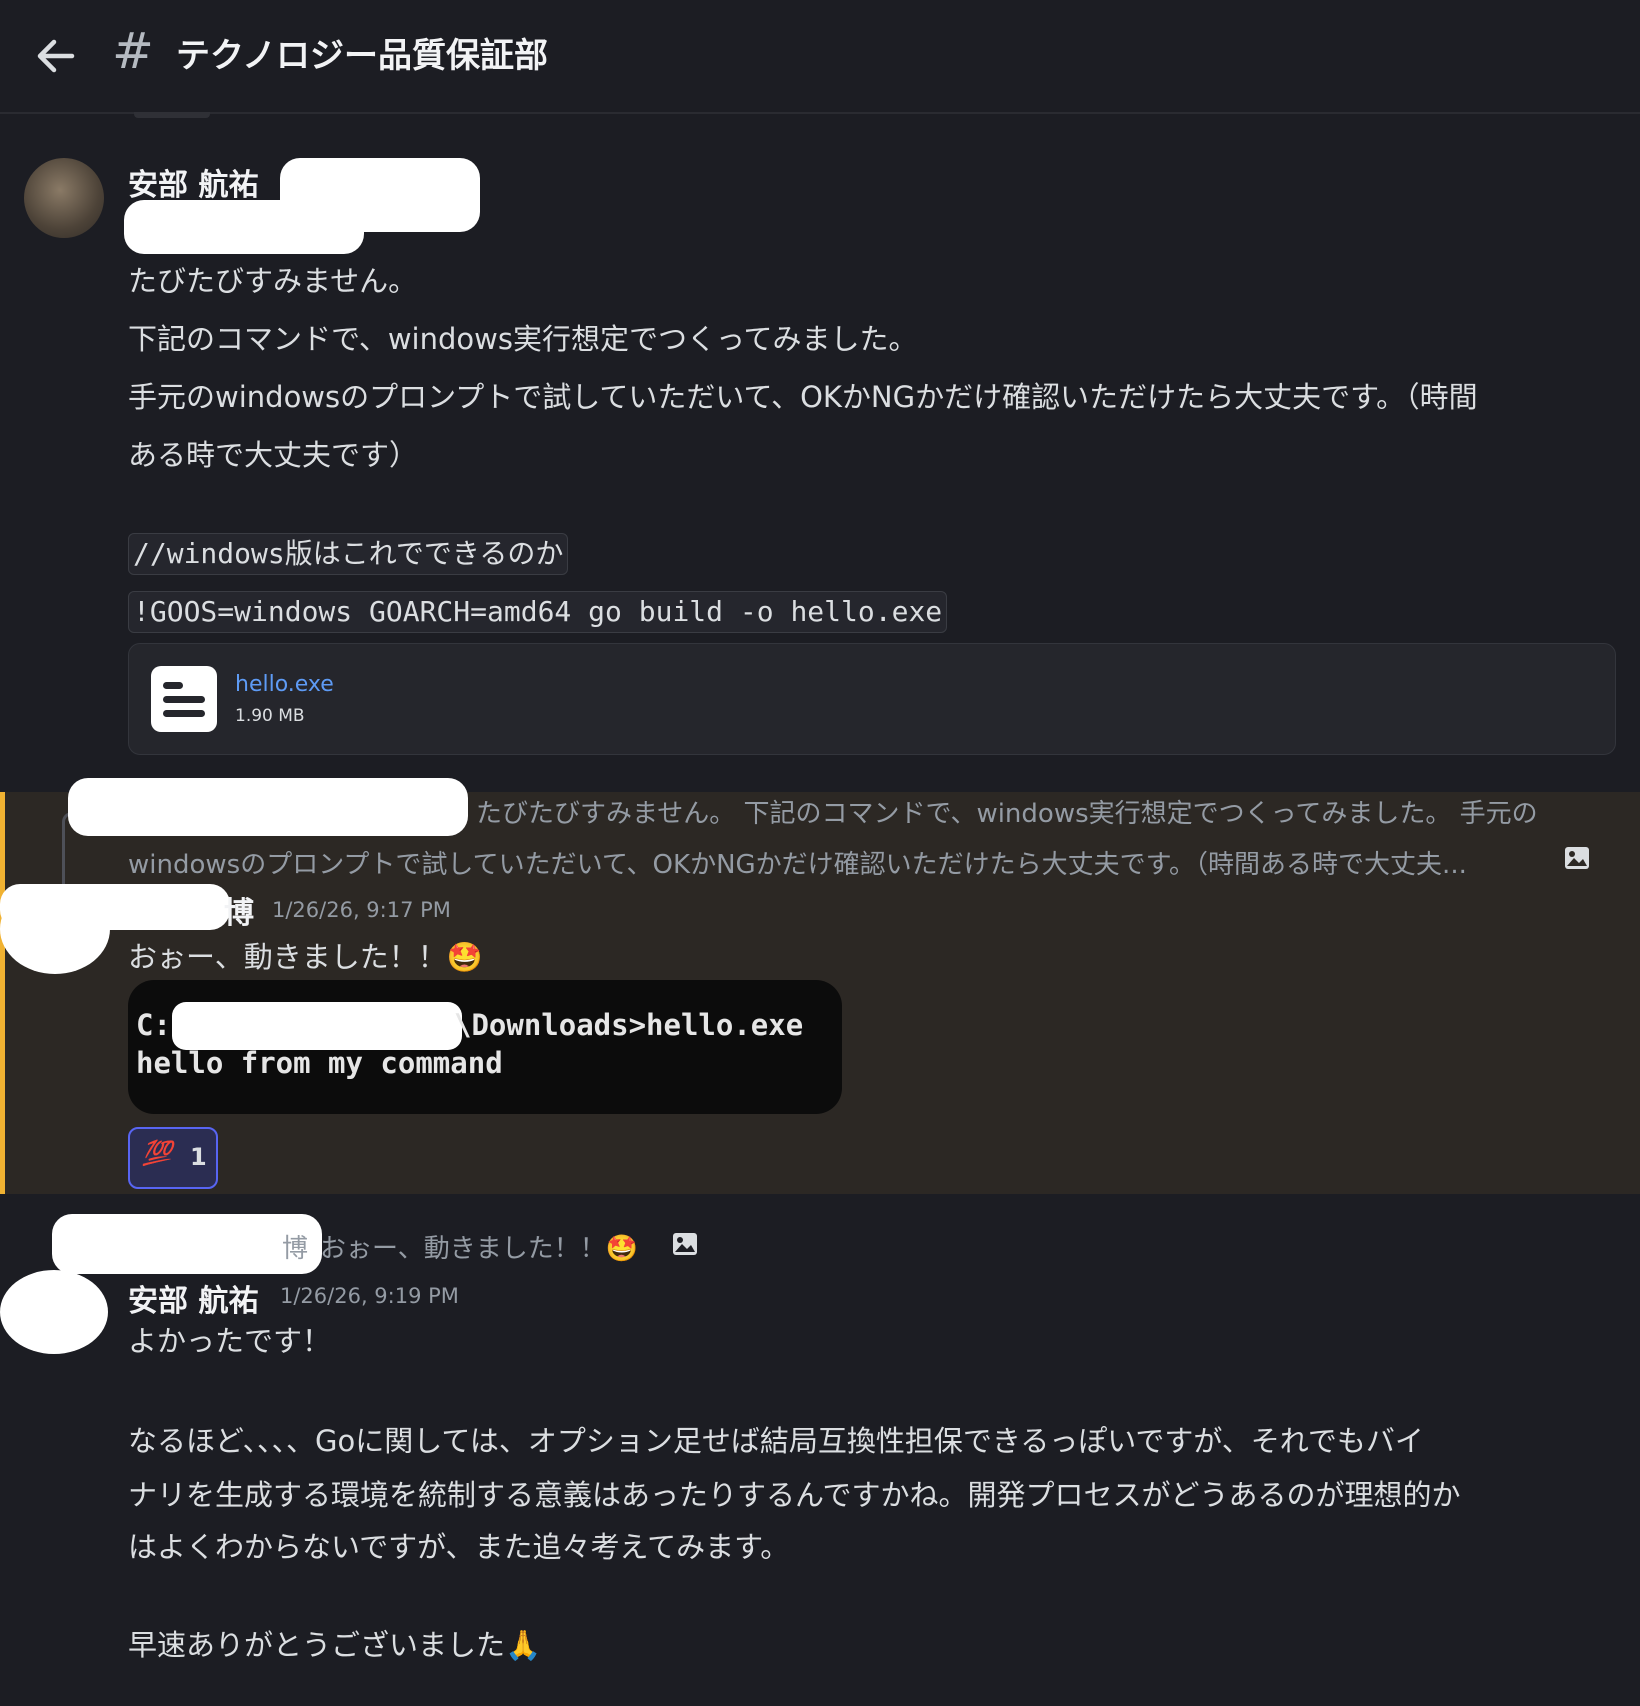 The image size is (1640, 1706). I want to click on message-text-line: ある時で大丈夫です）, so click(273, 455).